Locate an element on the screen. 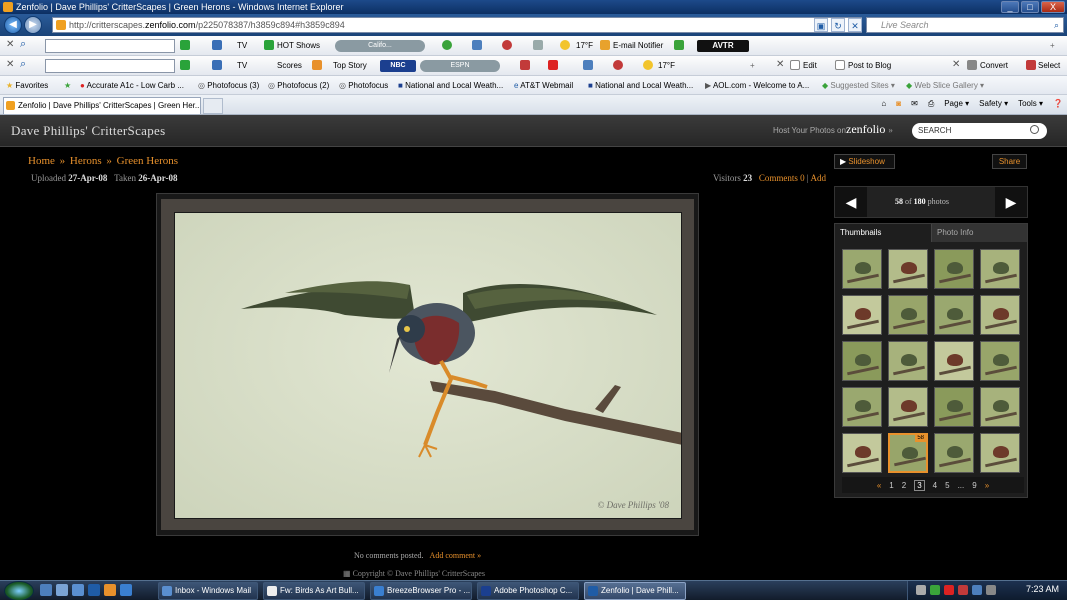 This screenshot has height=600, width=1067. share-button: Share is located at coordinates (1009, 161).